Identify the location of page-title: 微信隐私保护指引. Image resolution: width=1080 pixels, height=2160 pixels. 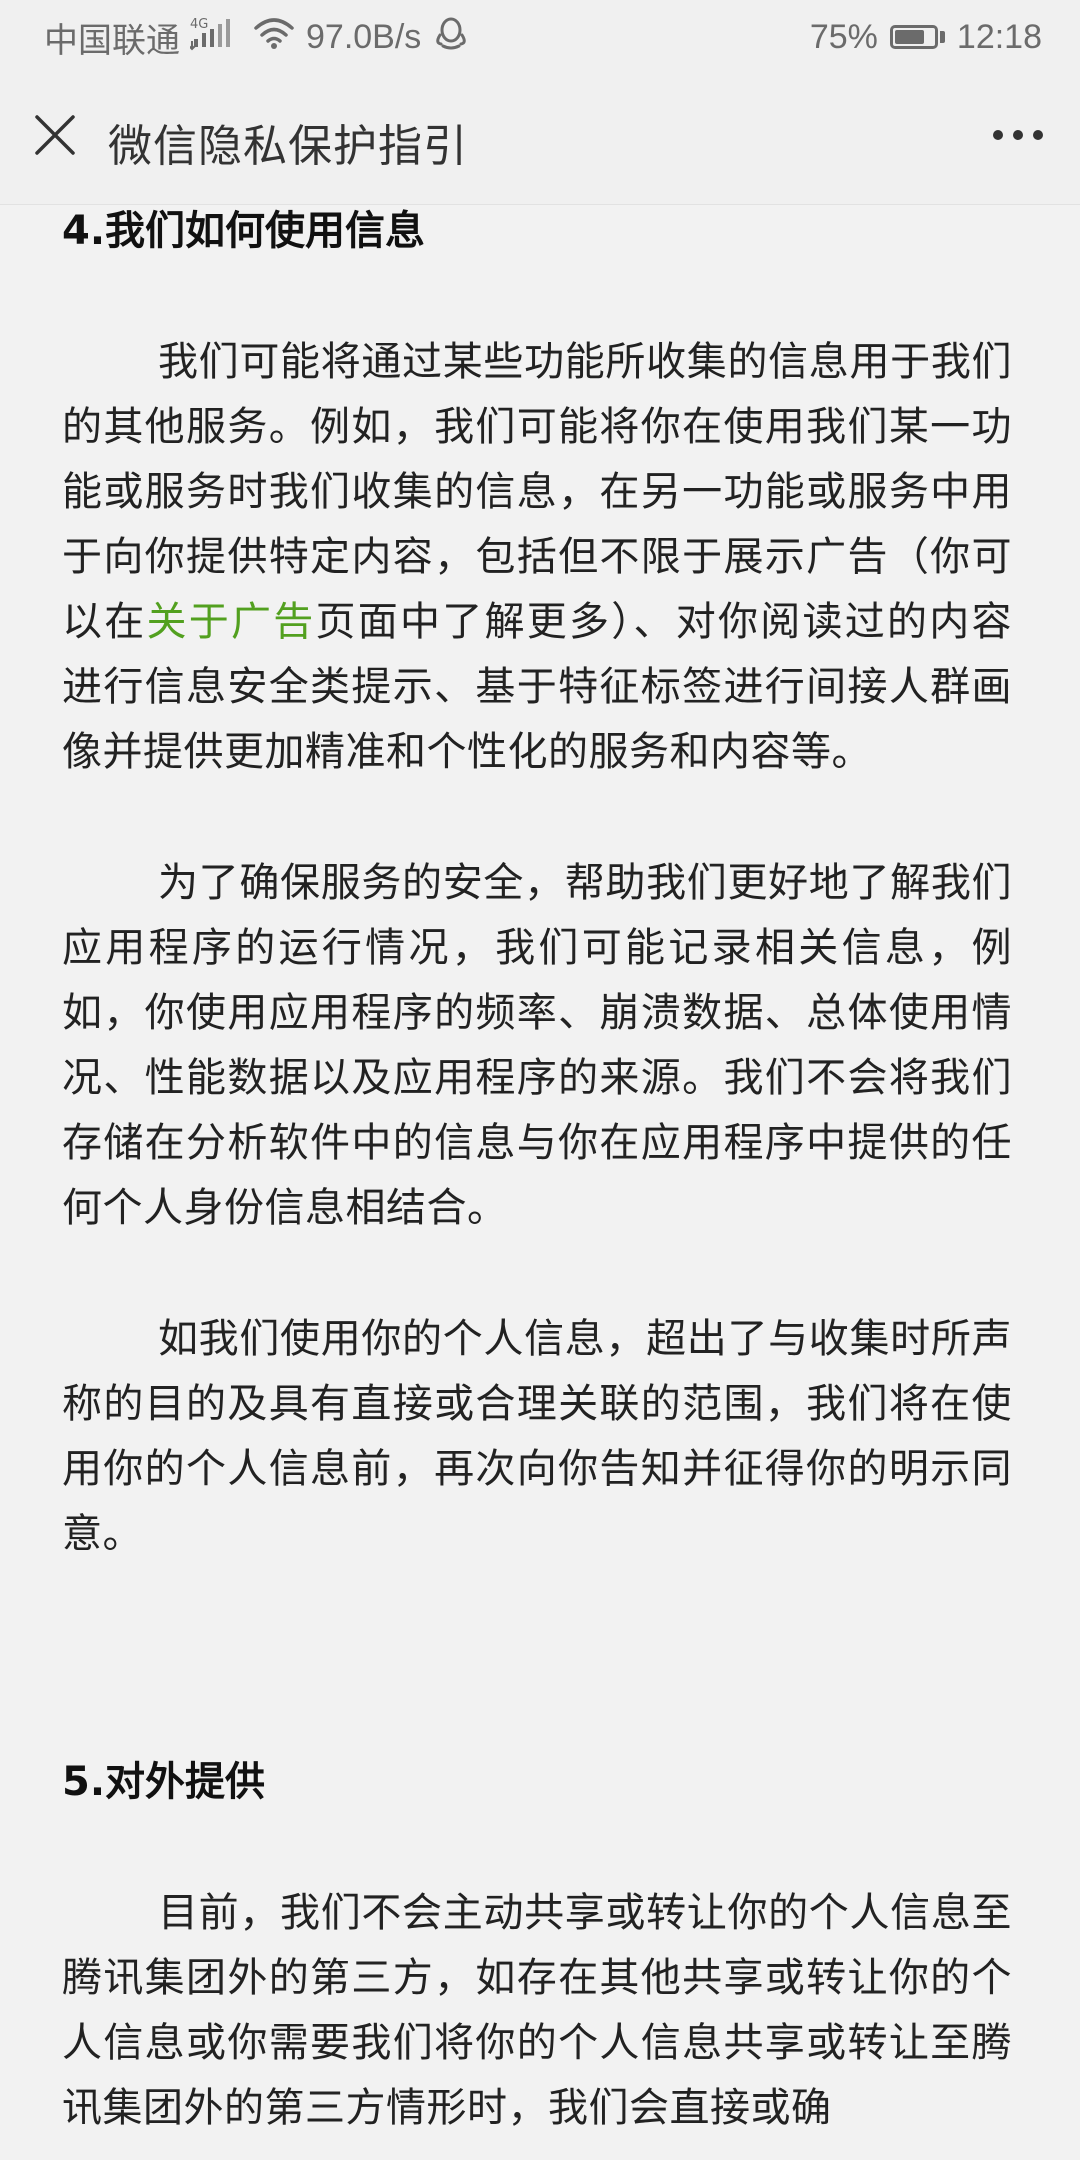
(288, 146).